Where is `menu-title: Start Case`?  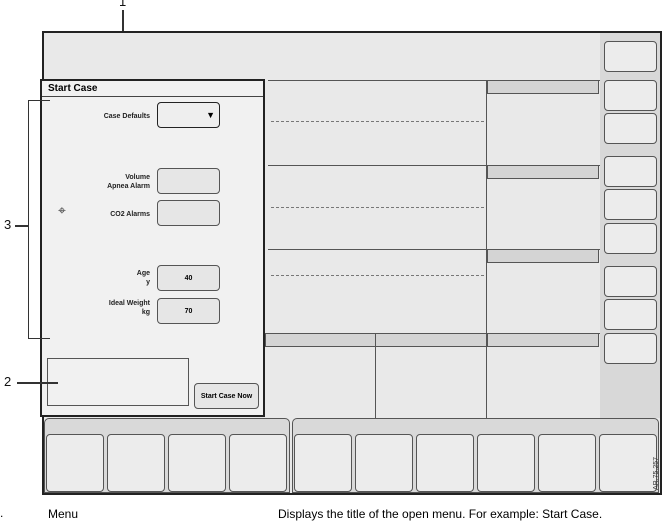 menu-title: Start Case is located at coordinates (152, 89).